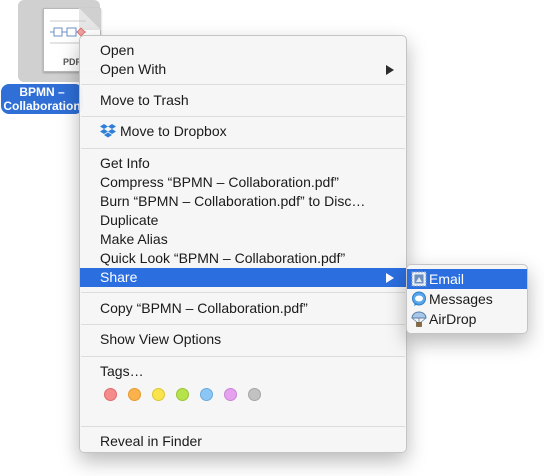 The height and width of the screenshot is (476, 544). I want to click on menu-item-label: Open, so click(117, 50).